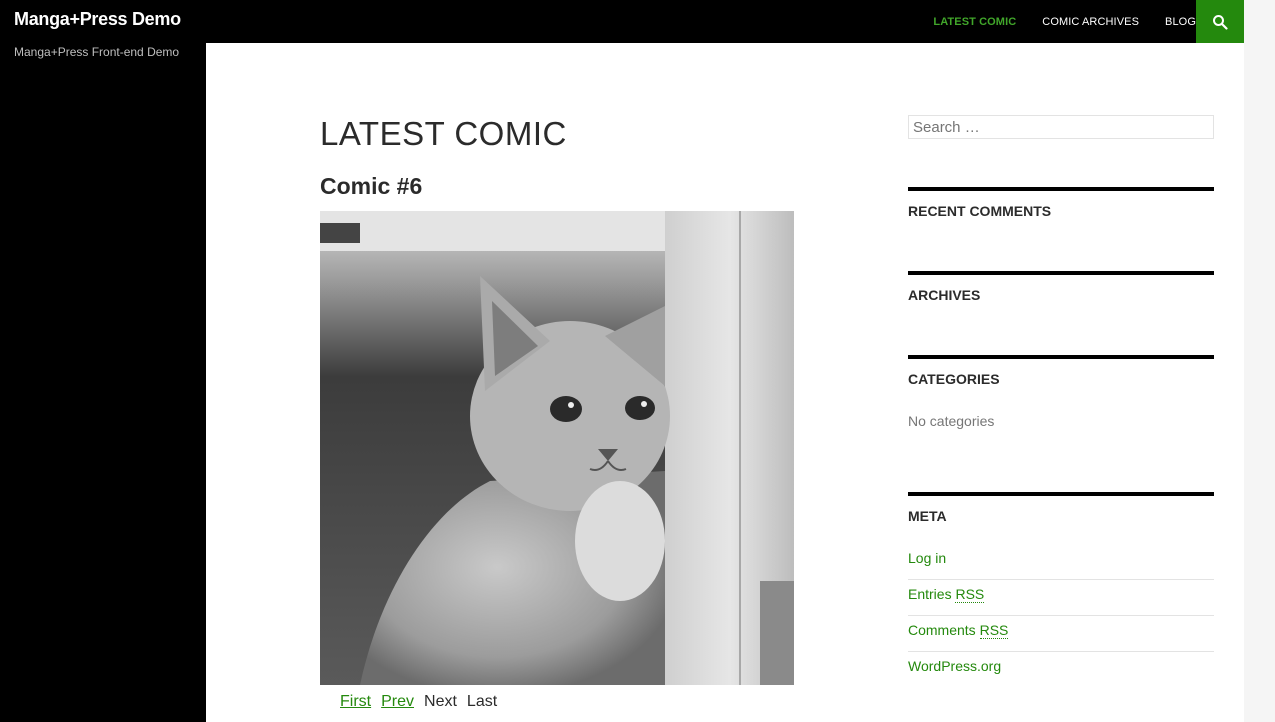 The image size is (1275, 722). Describe the element at coordinates (418, 702) in the screenshot. I see `comic-navigation: First Prev Next Last` at that location.